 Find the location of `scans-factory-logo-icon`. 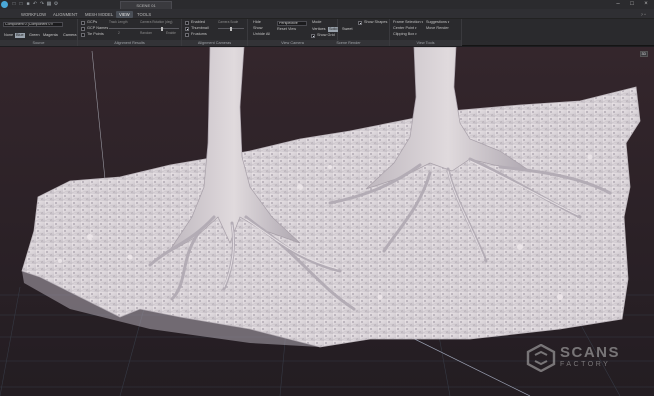

scans-factory-logo-icon is located at coordinates (541, 358).